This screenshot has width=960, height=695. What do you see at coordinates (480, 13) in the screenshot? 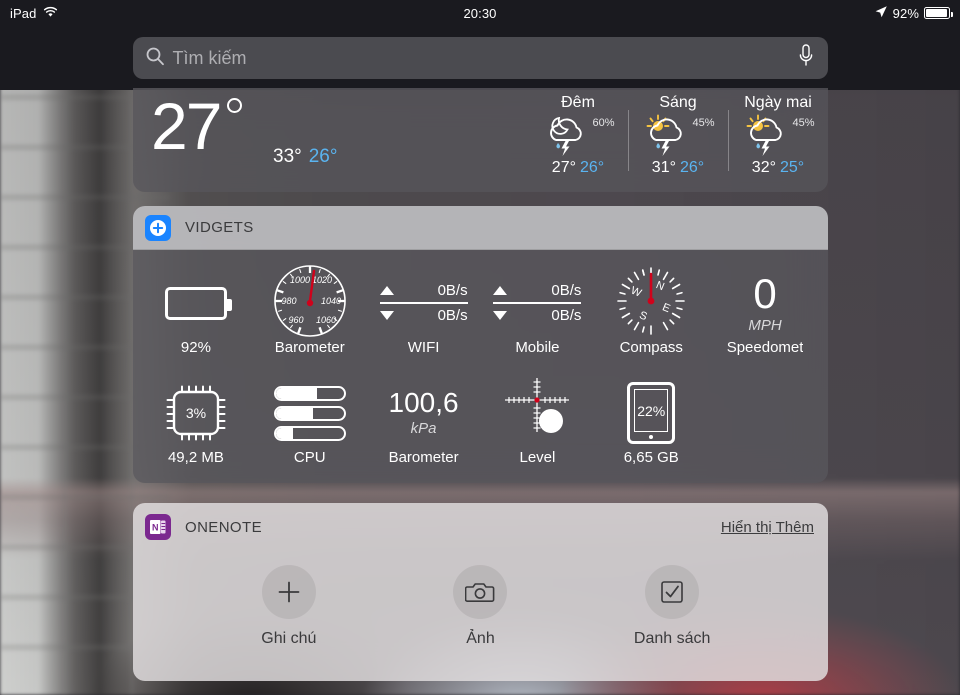
I see `status-bar-clock: 20:30` at bounding box center [480, 13].